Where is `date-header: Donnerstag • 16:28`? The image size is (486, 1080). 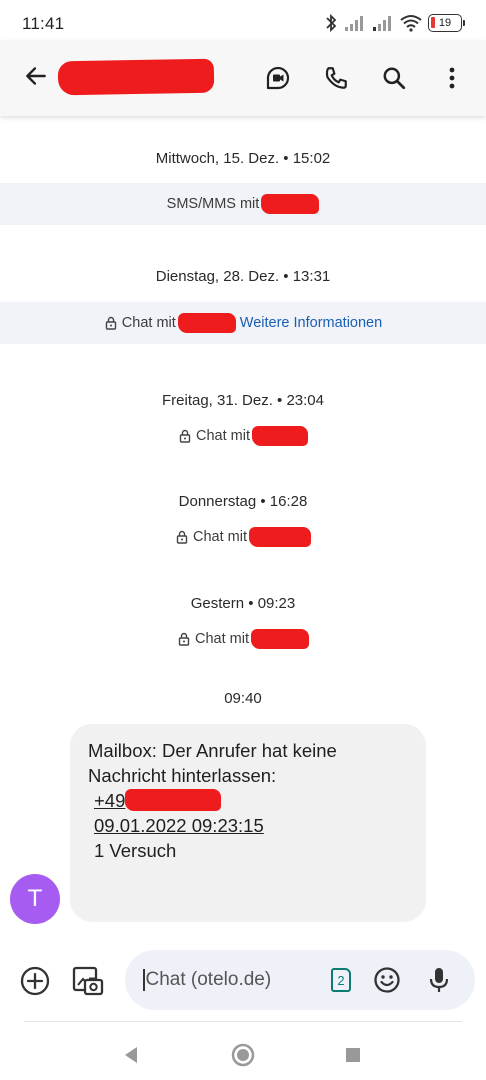 date-header: Donnerstag • 16:28 is located at coordinates (243, 501).